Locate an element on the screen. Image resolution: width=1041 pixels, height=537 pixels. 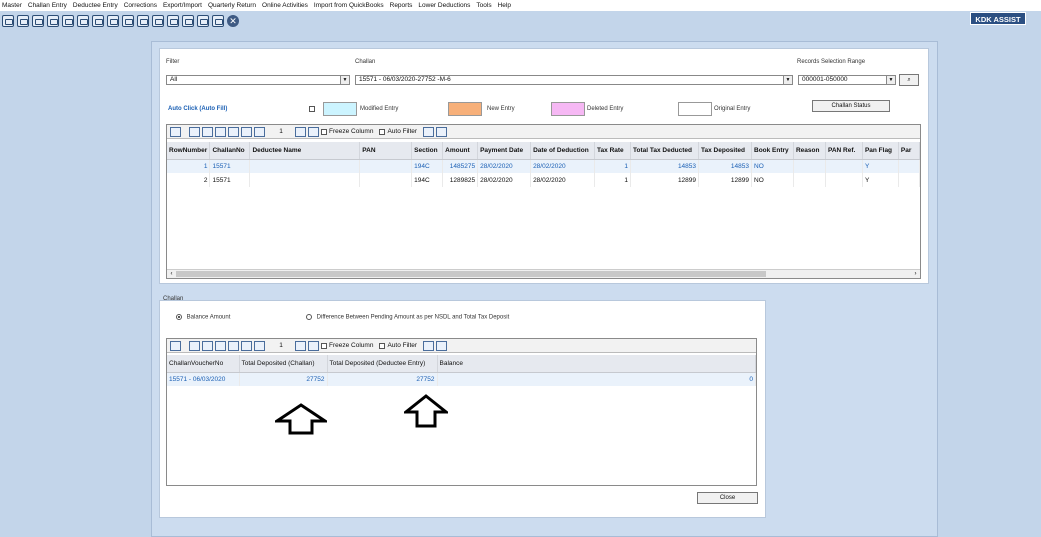
col-par: Par is located at coordinates (909, 151).